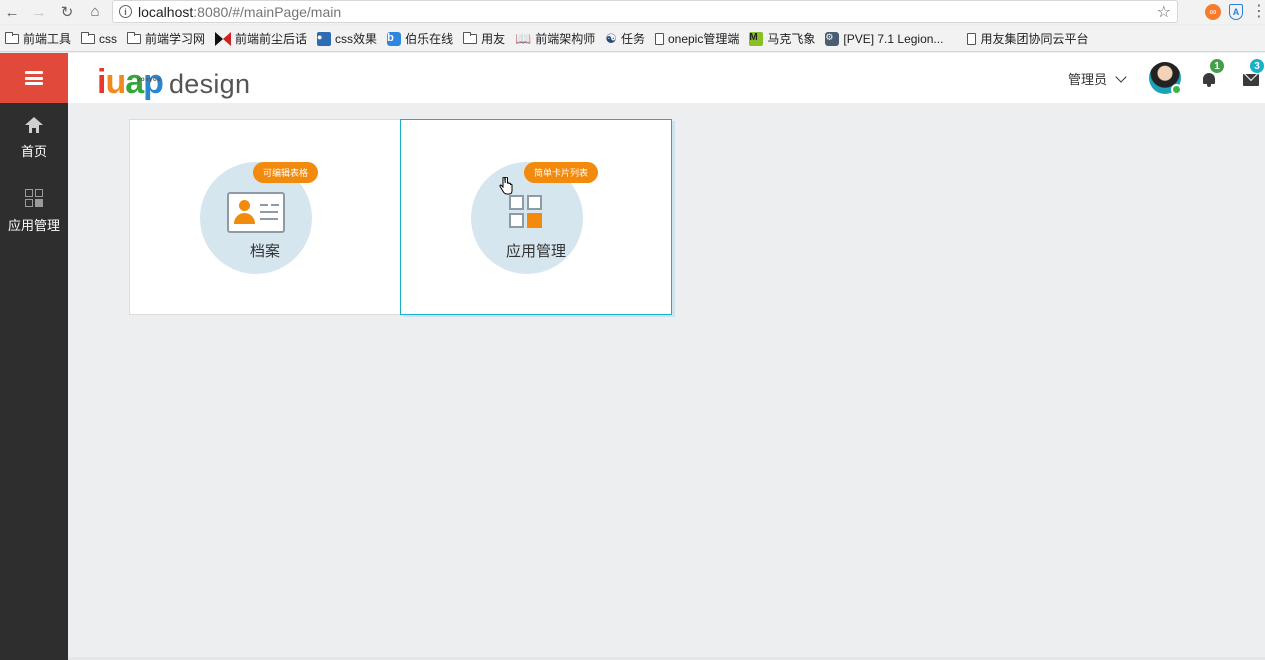  I want to click on menu-dots-icon: ⋮, so click(1258, 12).